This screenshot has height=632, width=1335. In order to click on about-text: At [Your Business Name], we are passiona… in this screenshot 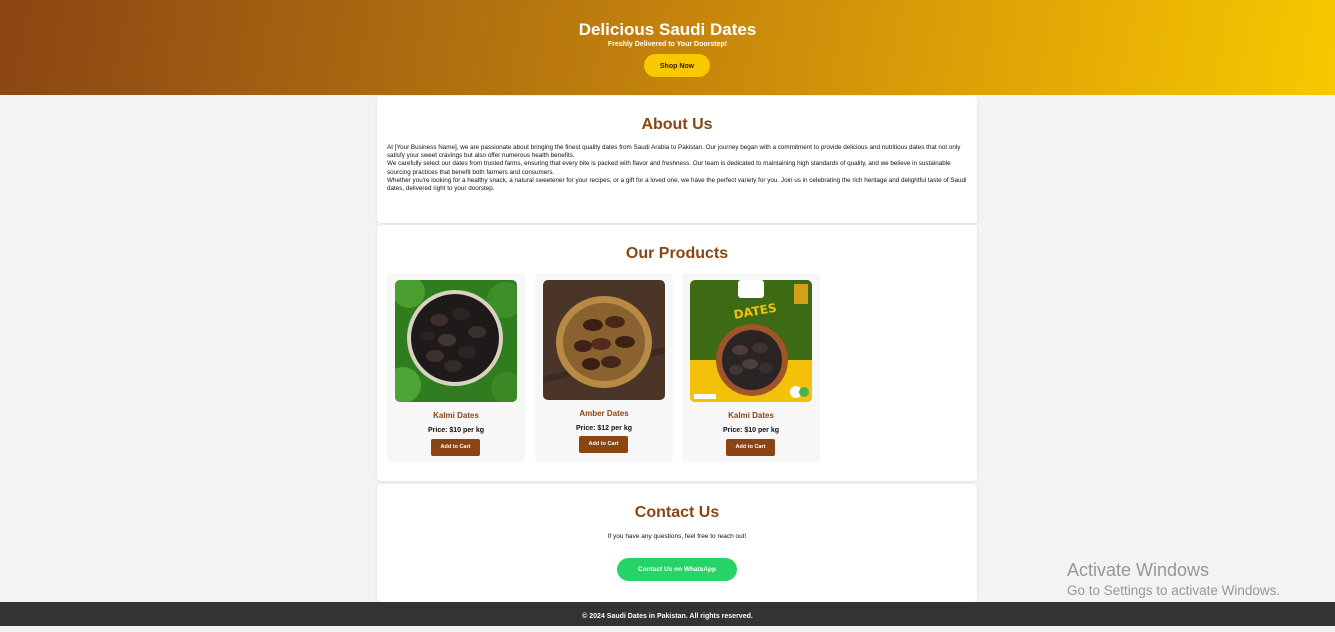, I will do `click(677, 168)`.